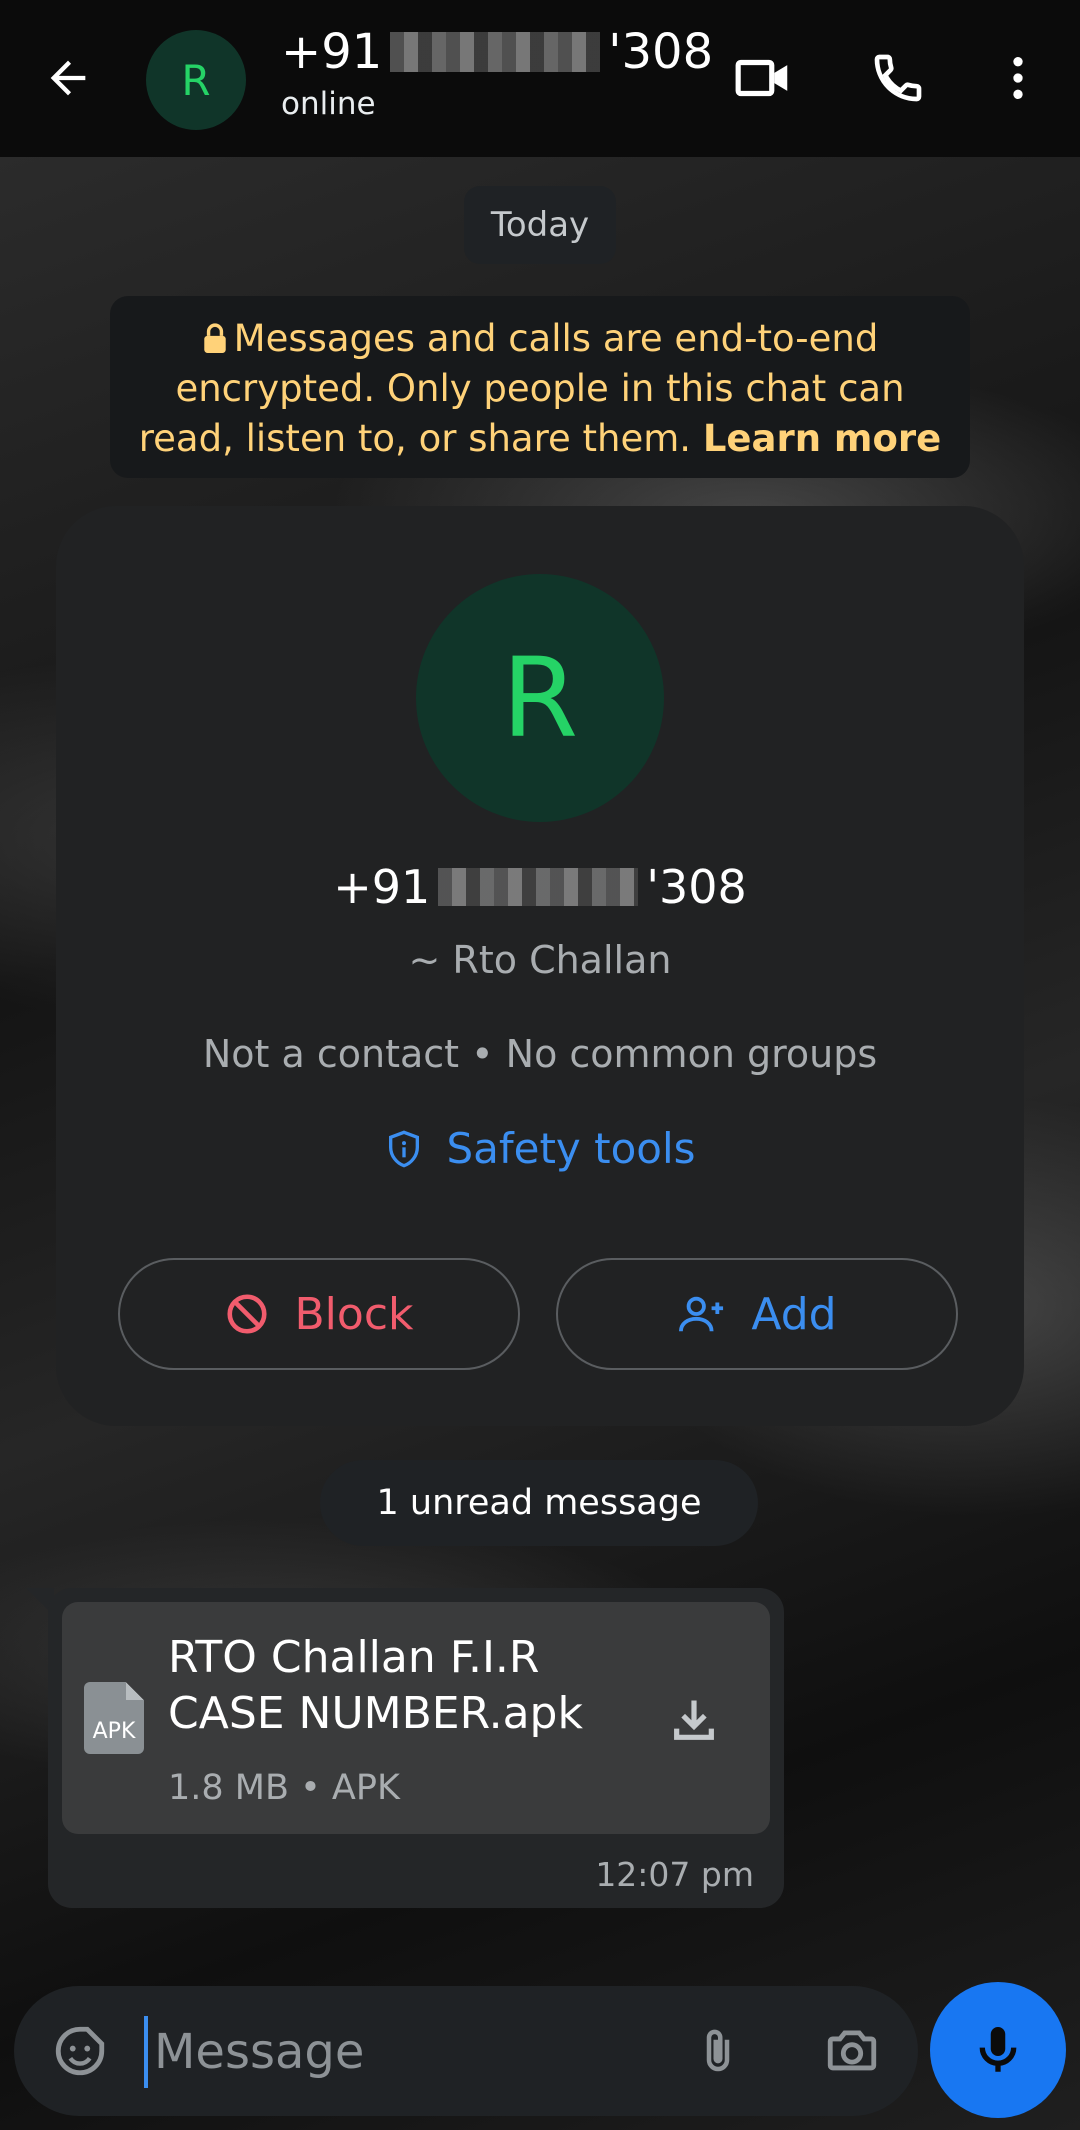  I want to click on paperclip-icon, so click(718, 2050).